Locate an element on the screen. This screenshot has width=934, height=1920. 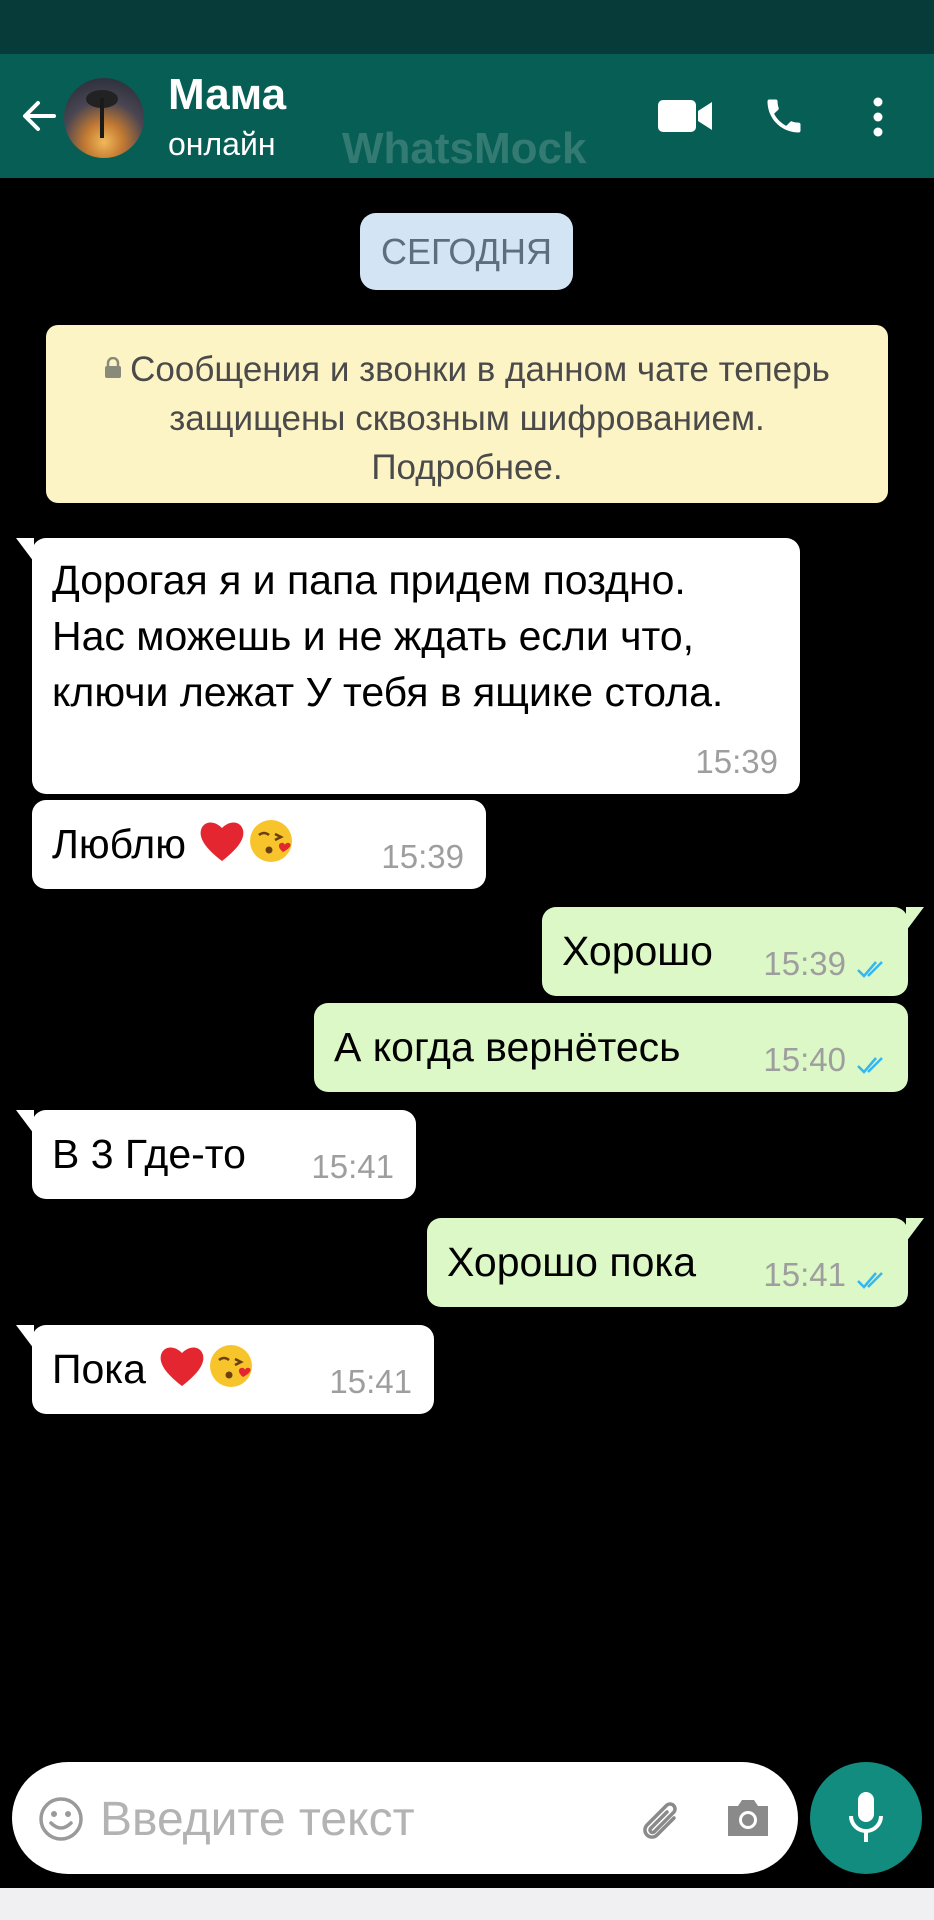
mic-icon is located at coordinates (866, 1817).